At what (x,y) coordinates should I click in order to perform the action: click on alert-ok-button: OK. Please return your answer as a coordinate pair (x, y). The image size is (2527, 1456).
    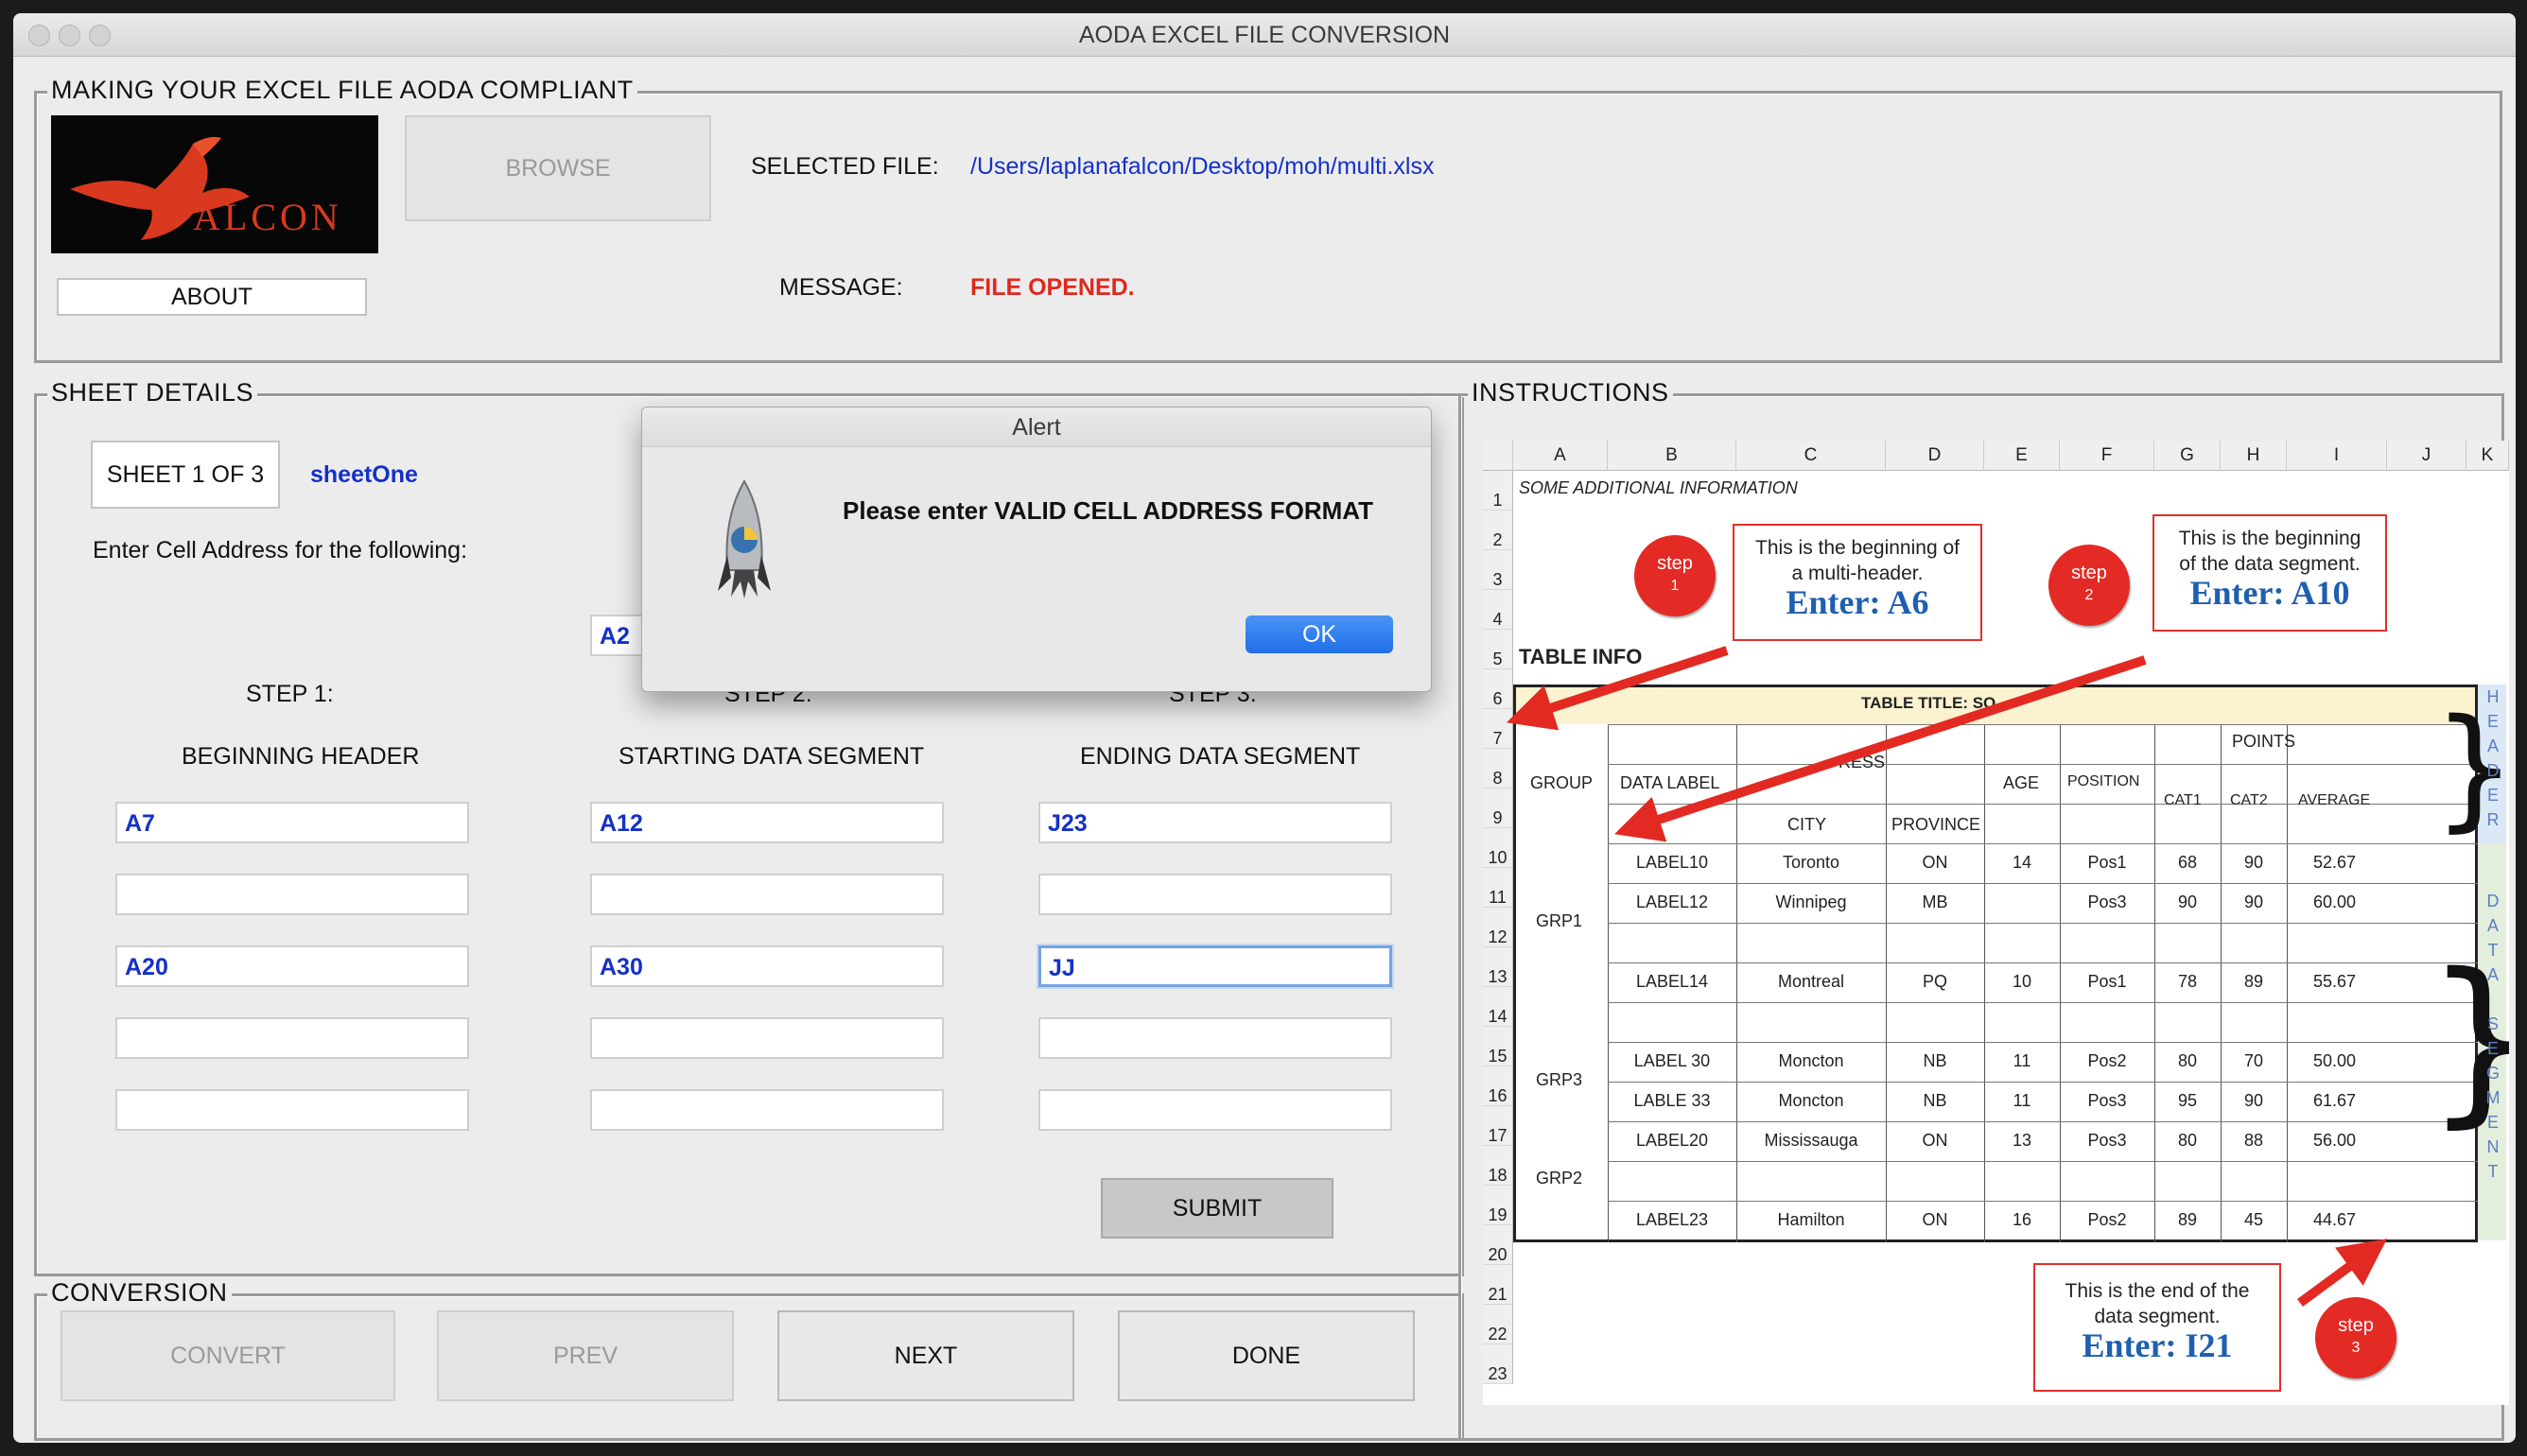
    Looking at the image, I should click on (1319, 634).